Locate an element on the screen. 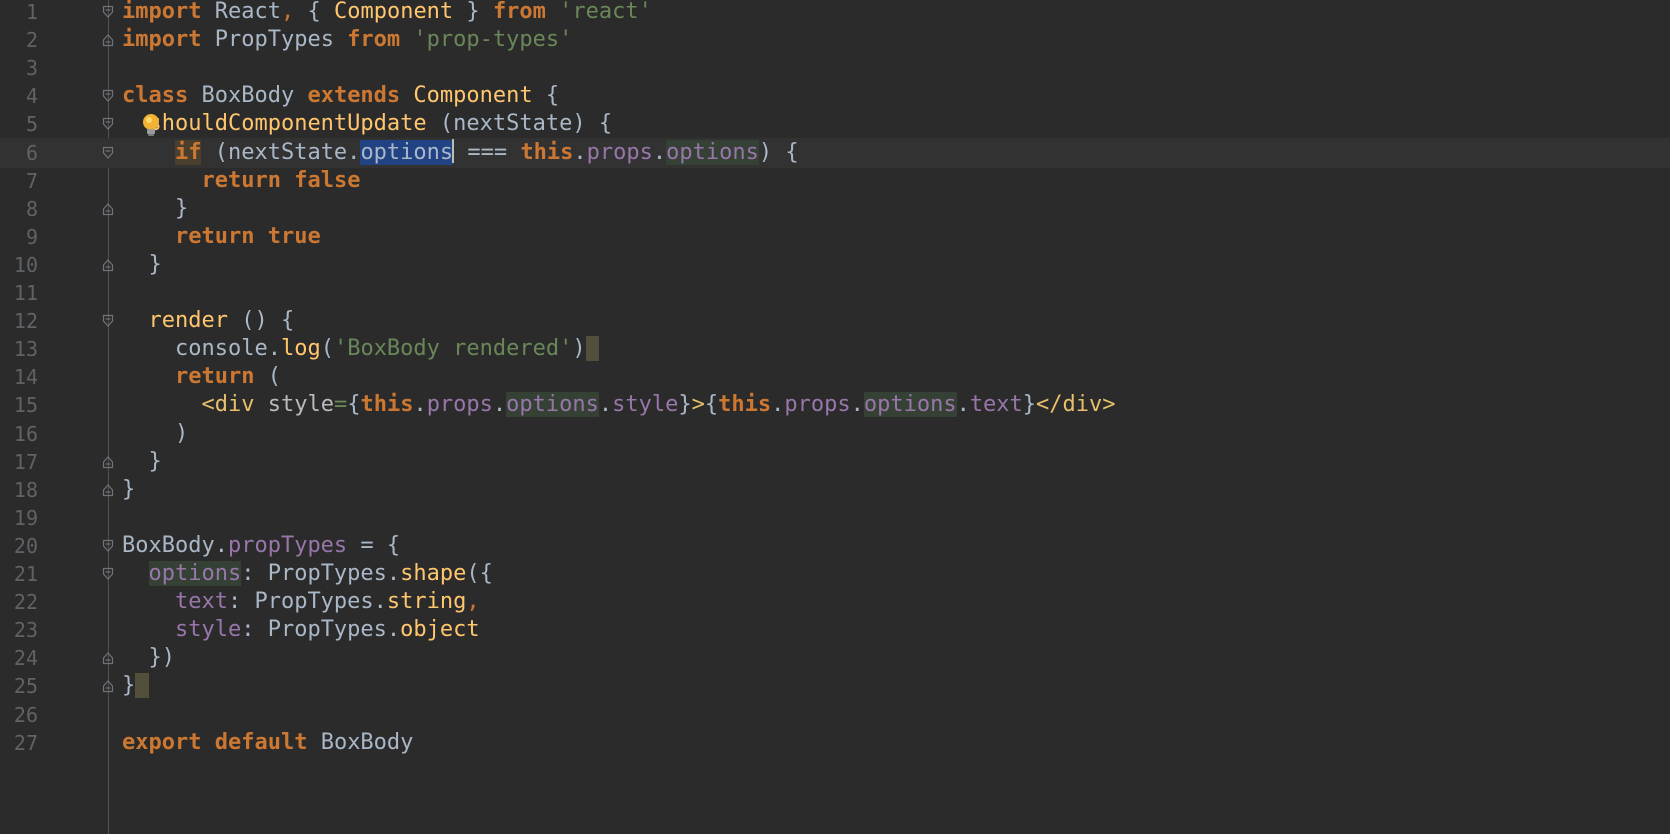 Image resolution: width=1670 pixels, height=834 pixels. code-line: 27 export default BoxBody is located at coordinates (835, 743).